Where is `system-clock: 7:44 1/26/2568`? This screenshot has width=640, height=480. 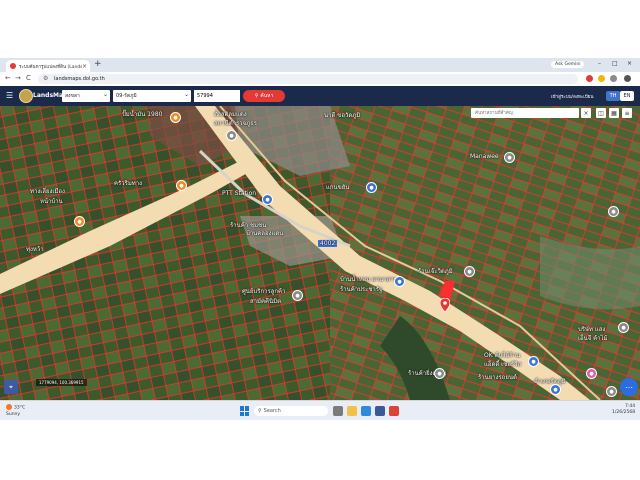 system-clock: 7:44 1/26/2568 is located at coordinates (623, 410).